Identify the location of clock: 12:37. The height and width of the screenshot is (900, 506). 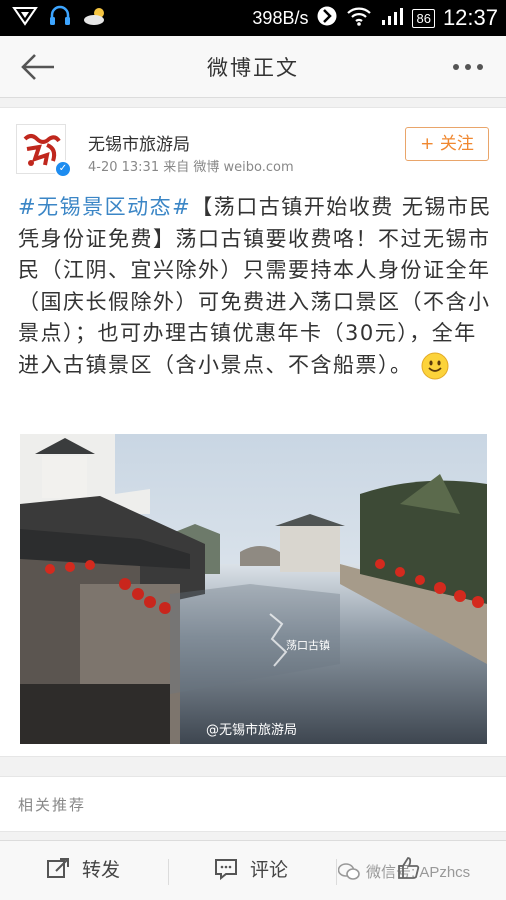
(470, 17).